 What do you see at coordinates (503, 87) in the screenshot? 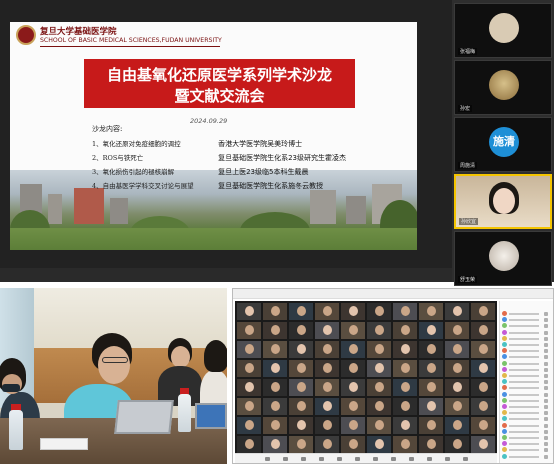
I see `participant-tile: 孙宏` at bounding box center [503, 87].